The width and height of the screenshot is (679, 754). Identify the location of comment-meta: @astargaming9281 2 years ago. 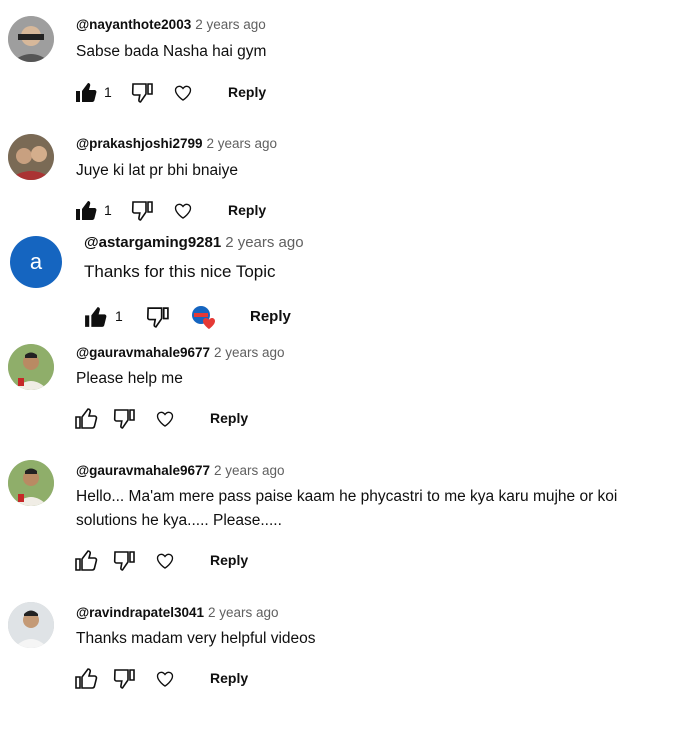
(194, 243).